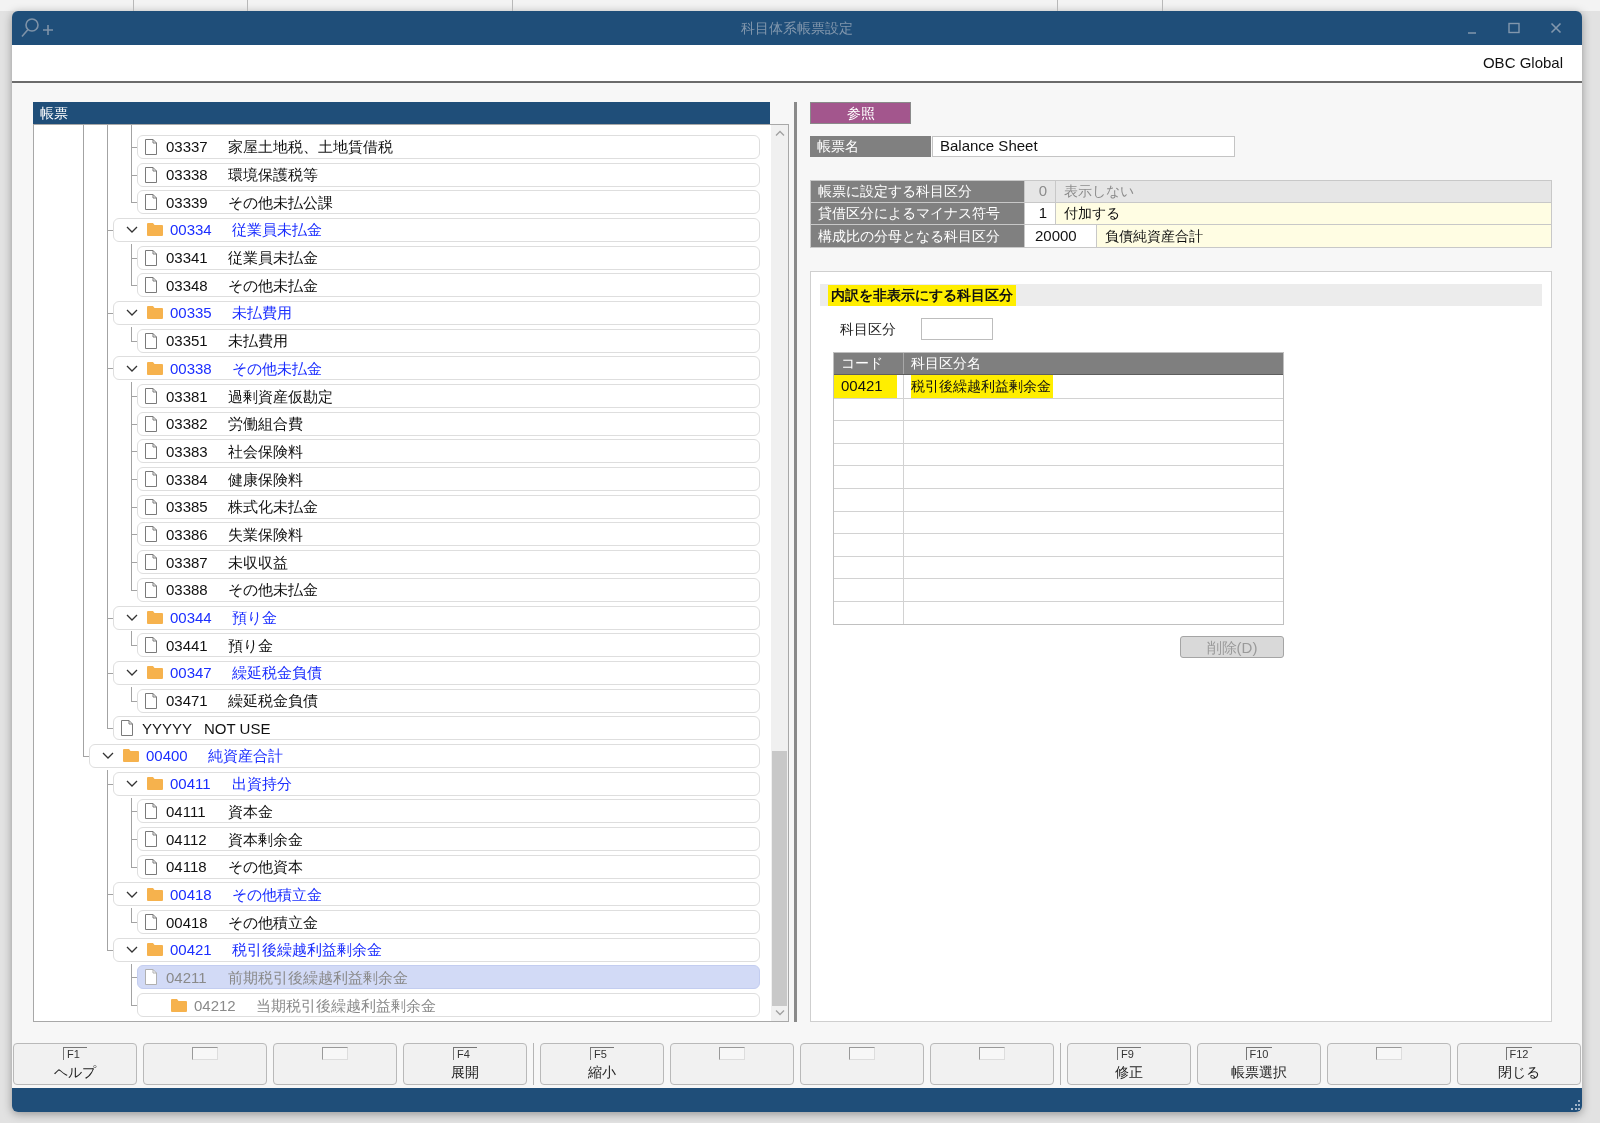 This screenshot has height=1123, width=1600. What do you see at coordinates (187, 258) in the screenshot?
I see `item-code: 03341` at bounding box center [187, 258].